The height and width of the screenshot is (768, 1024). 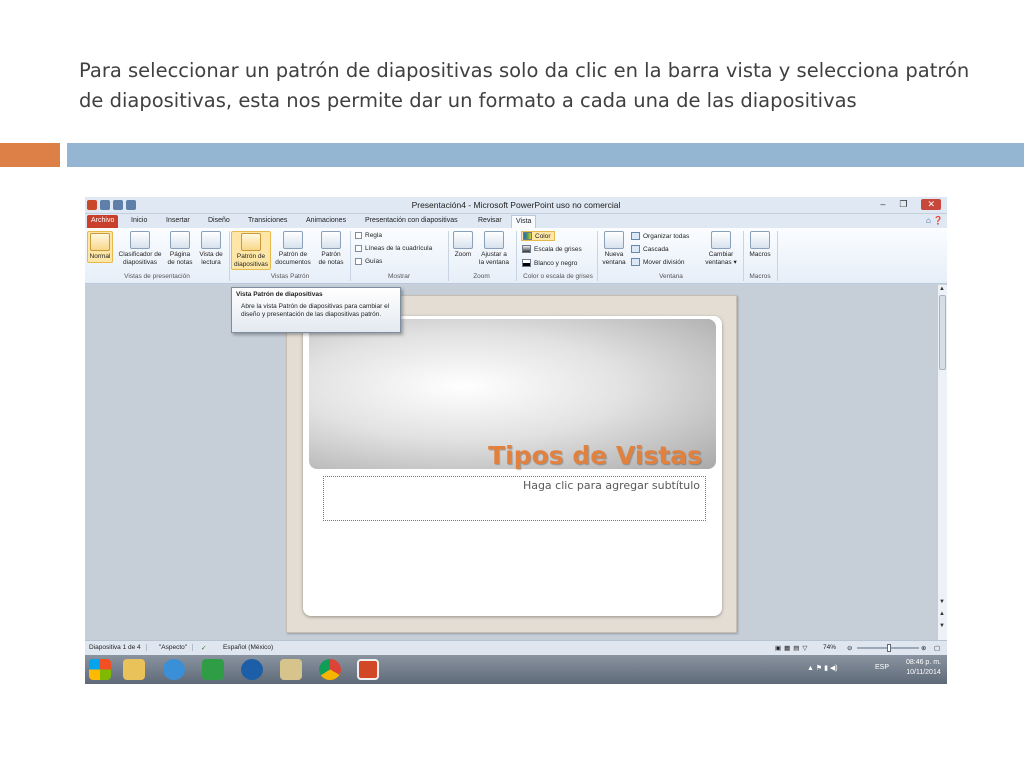 I want to click on gridlines-checkbox: Líneas de la cuadrícula, so click(x=393, y=248).